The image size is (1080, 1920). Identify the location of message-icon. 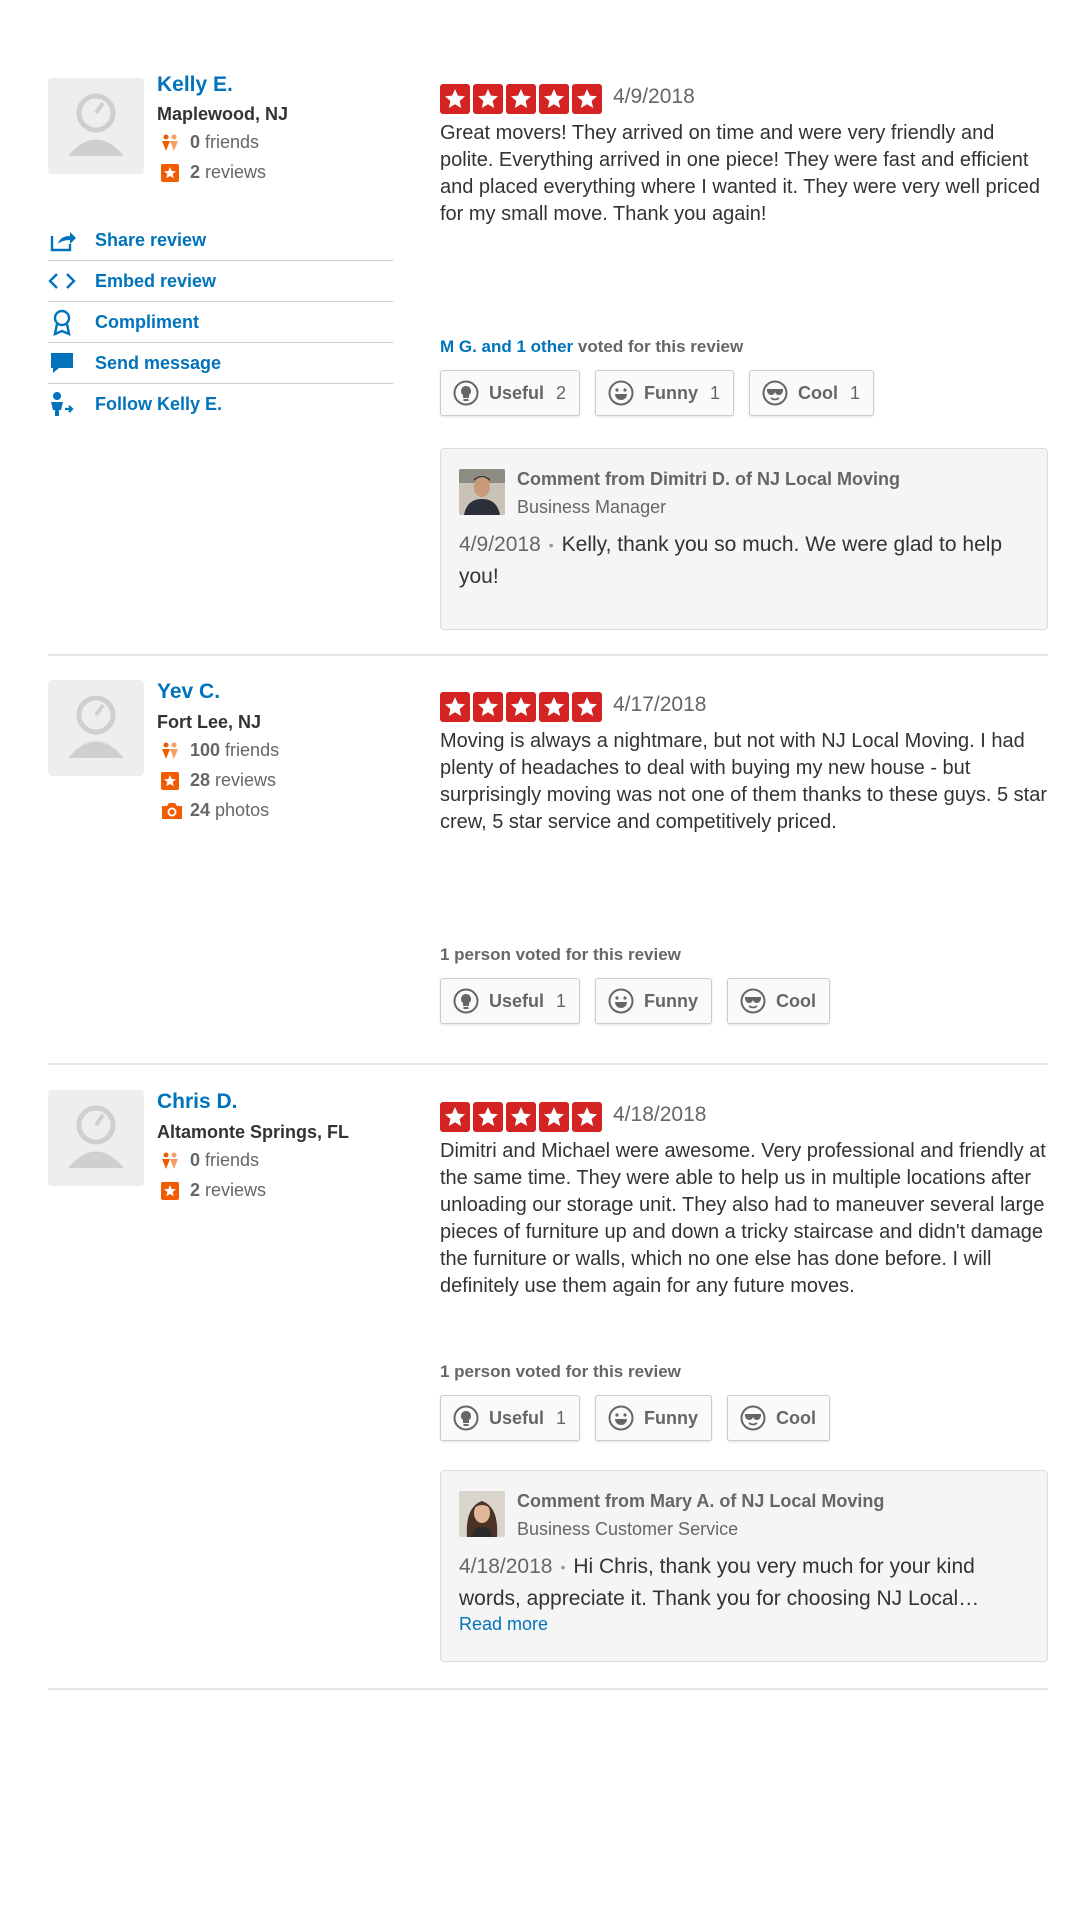
(62, 363).